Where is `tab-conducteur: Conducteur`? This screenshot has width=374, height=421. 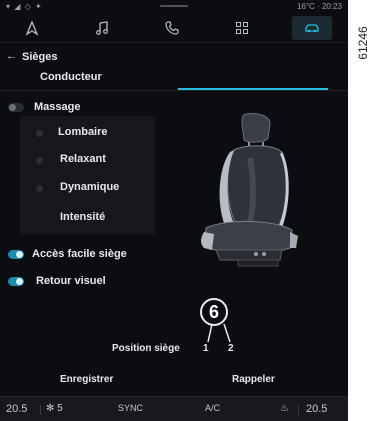 tab-conducteur: Conducteur is located at coordinates (71, 77).